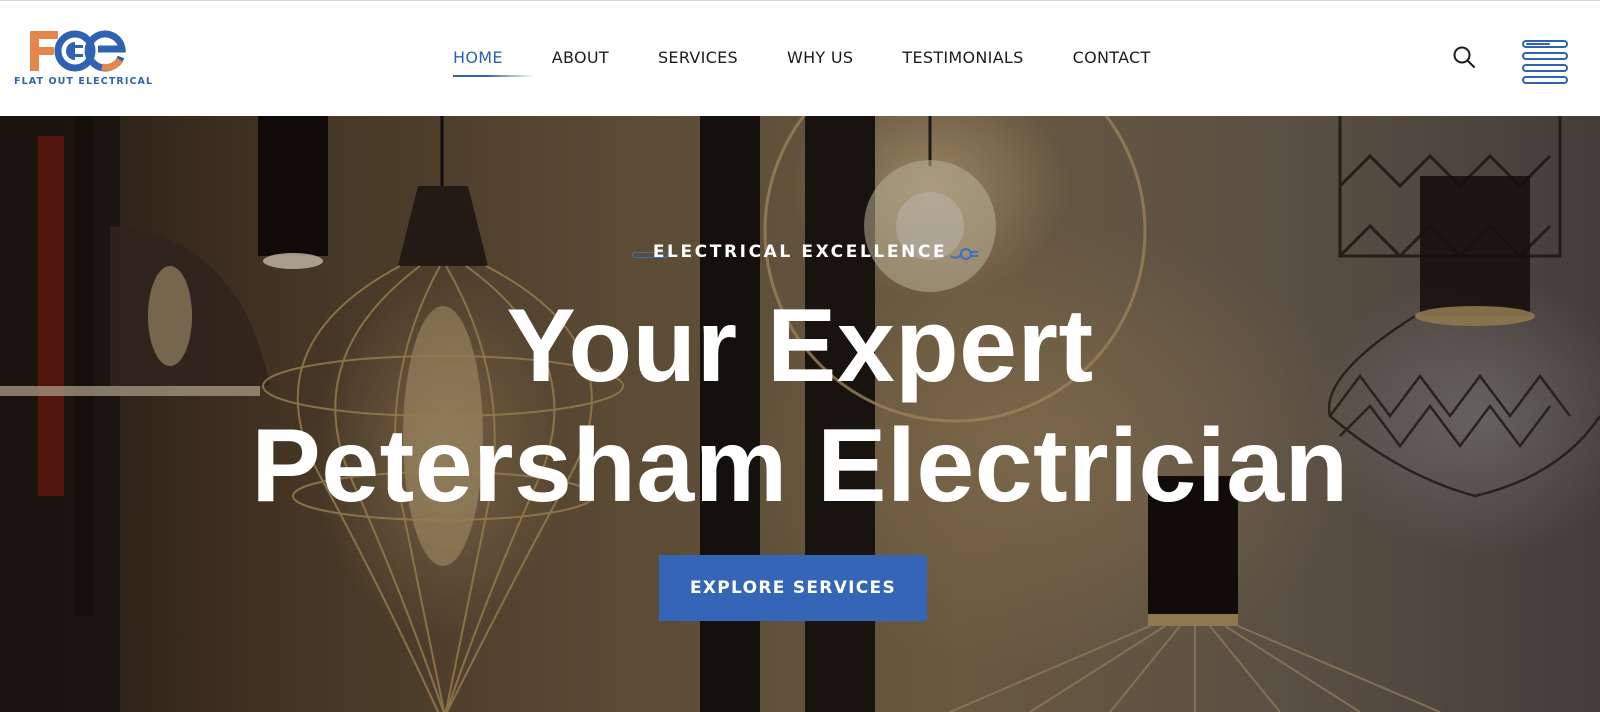 This screenshot has height=712, width=1600. I want to click on nav-item-label: ABOUT, so click(580, 57).